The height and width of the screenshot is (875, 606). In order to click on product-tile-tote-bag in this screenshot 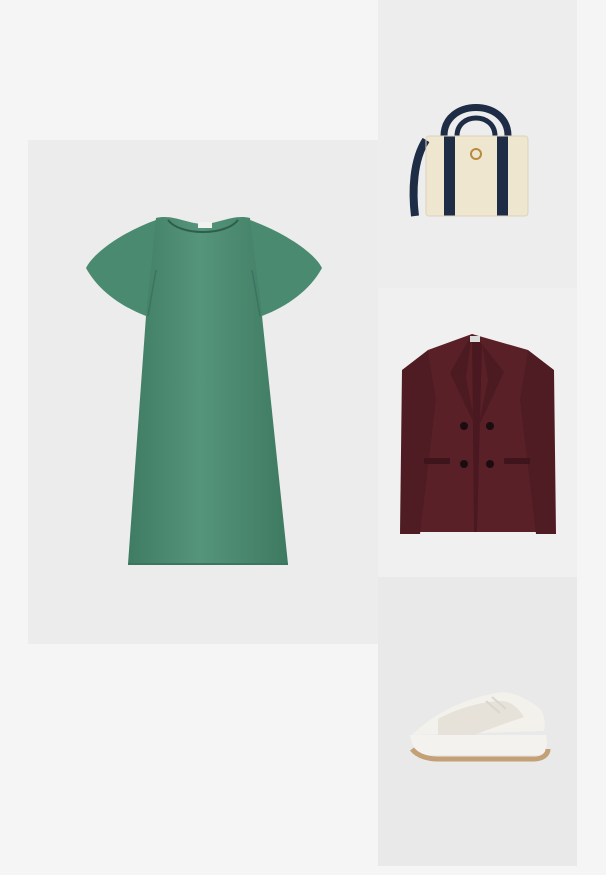, I will do `click(477, 144)`.